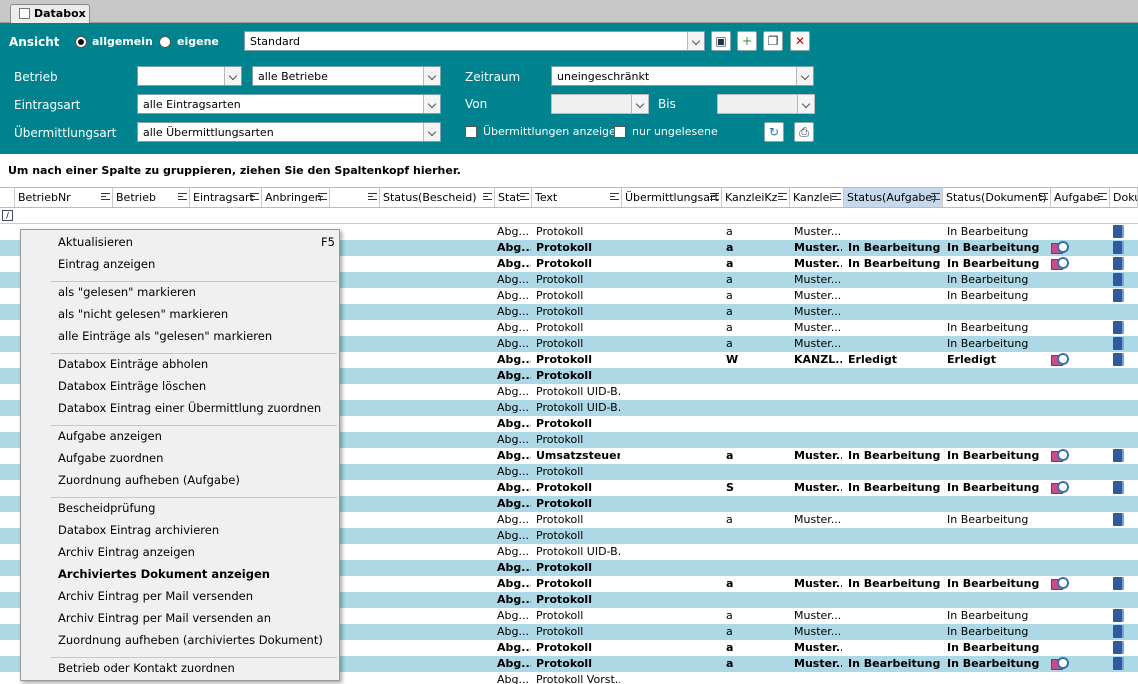  What do you see at coordinates (81, 42) in the screenshot?
I see `radio-allgemein` at bounding box center [81, 42].